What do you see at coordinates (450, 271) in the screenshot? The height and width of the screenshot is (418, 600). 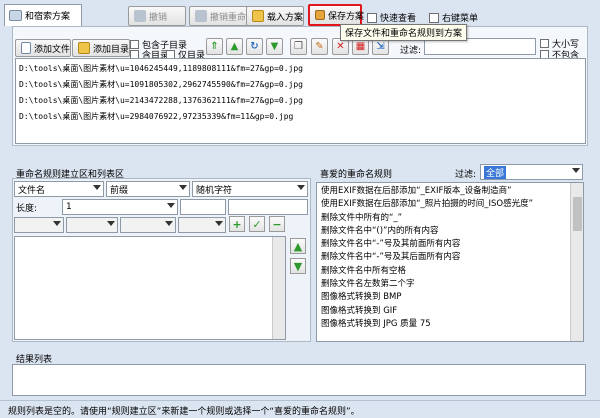 I see `favorite-rule-item: 删除文件名中所有空格` at bounding box center [450, 271].